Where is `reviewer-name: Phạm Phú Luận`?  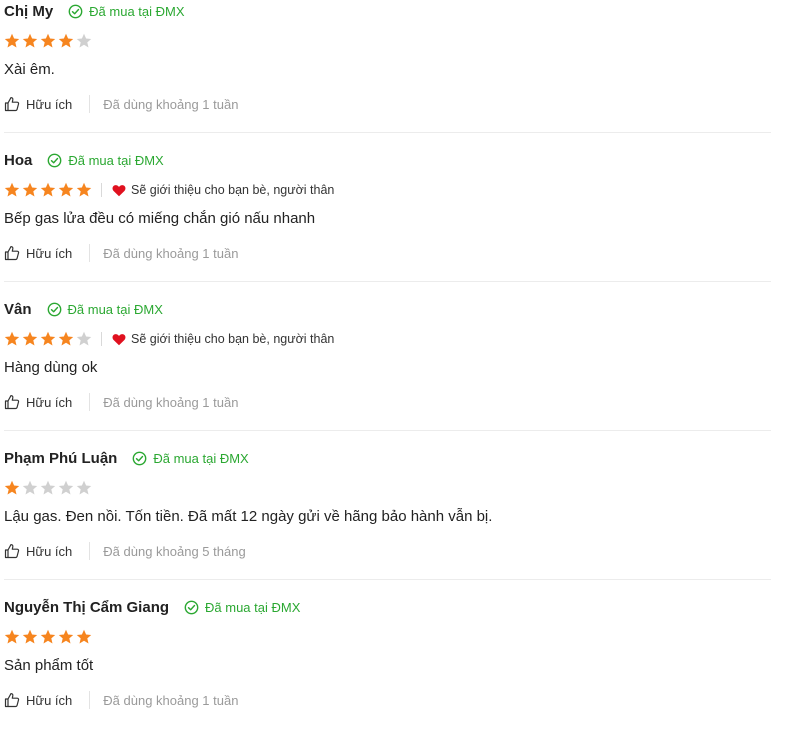 reviewer-name: Phạm Phú Luận is located at coordinates (61, 458).